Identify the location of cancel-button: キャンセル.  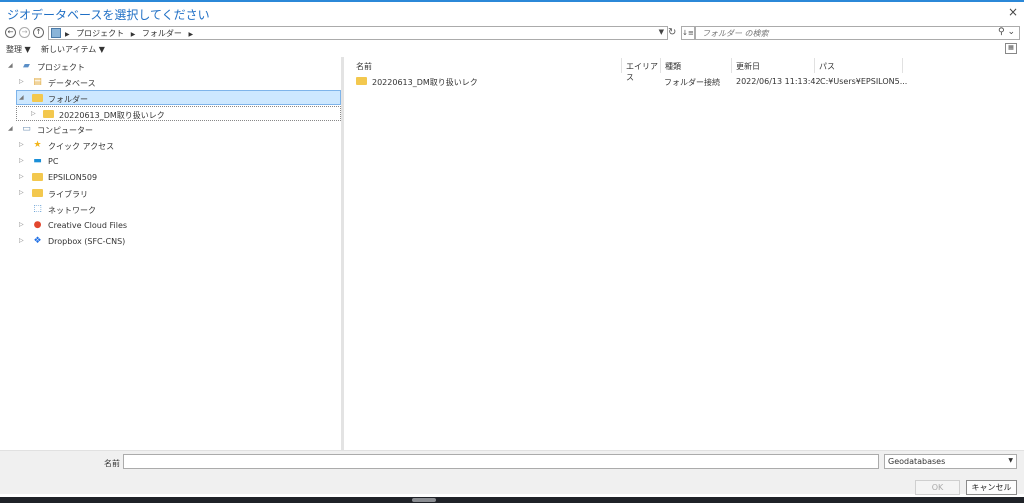
(991, 487).